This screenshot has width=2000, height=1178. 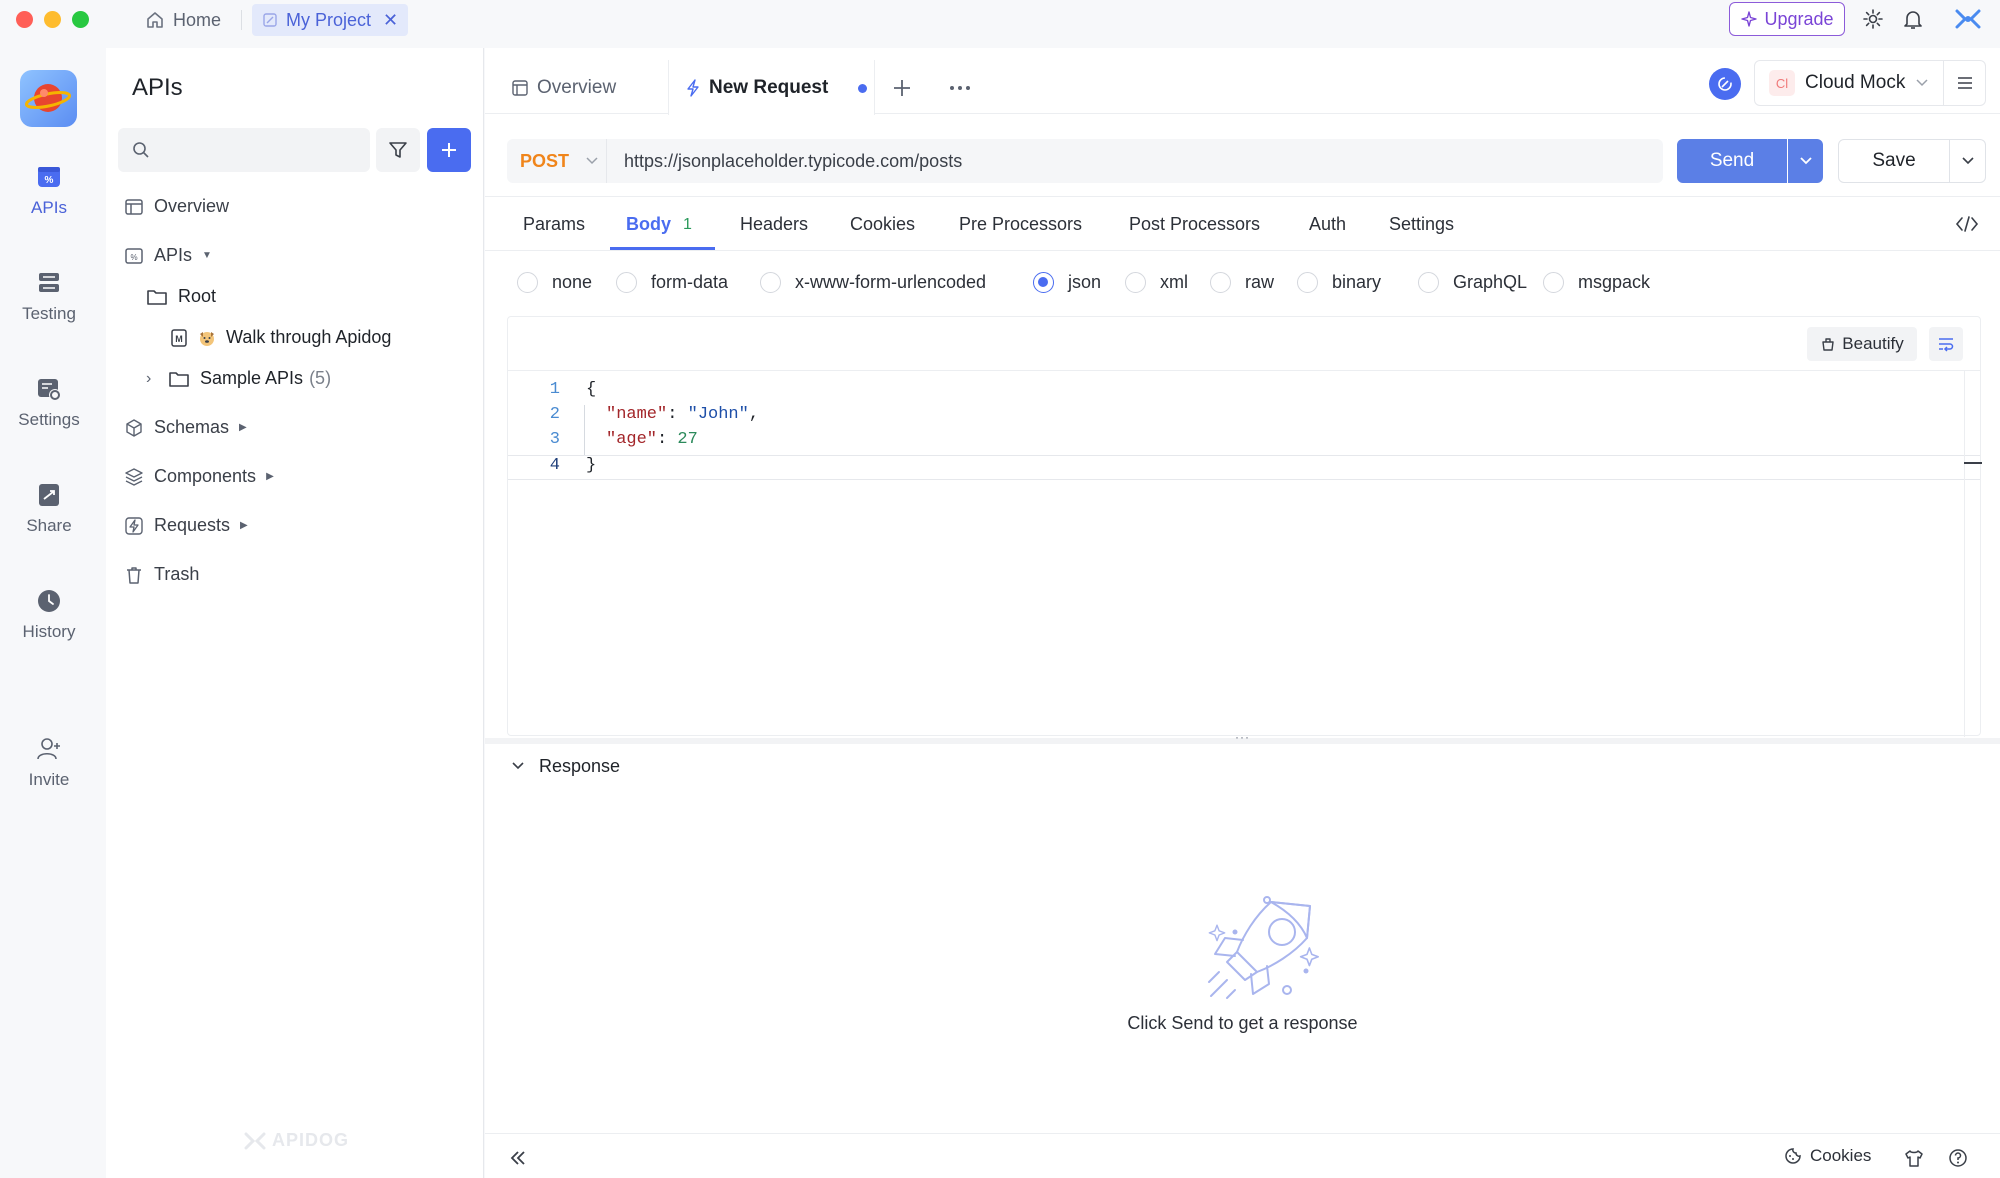 What do you see at coordinates (238, 378) in the screenshot?
I see `tree-sample-apis: › Sample APIs (5)` at bounding box center [238, 378].